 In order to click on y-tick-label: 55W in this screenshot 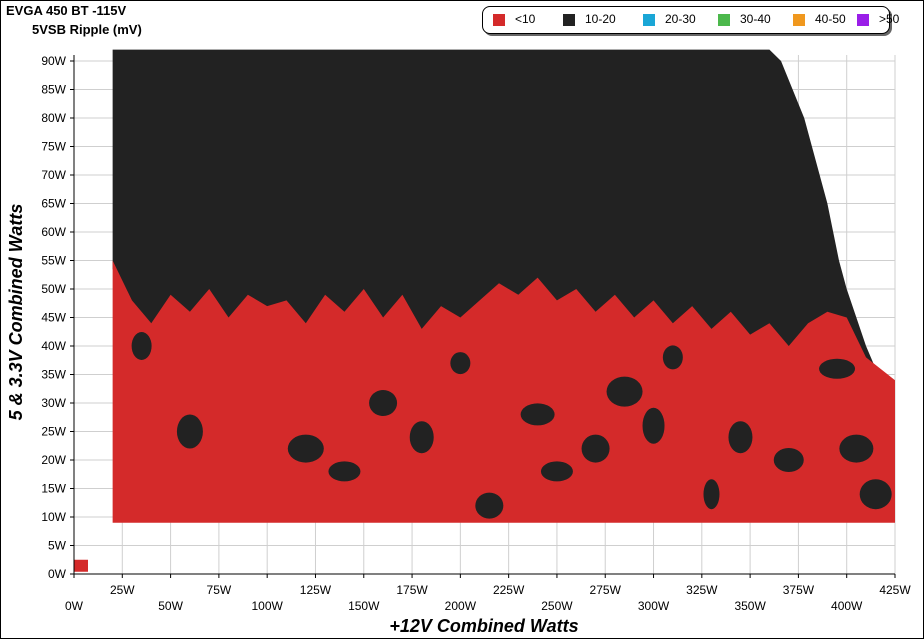, I will do `click(53, 261)`.